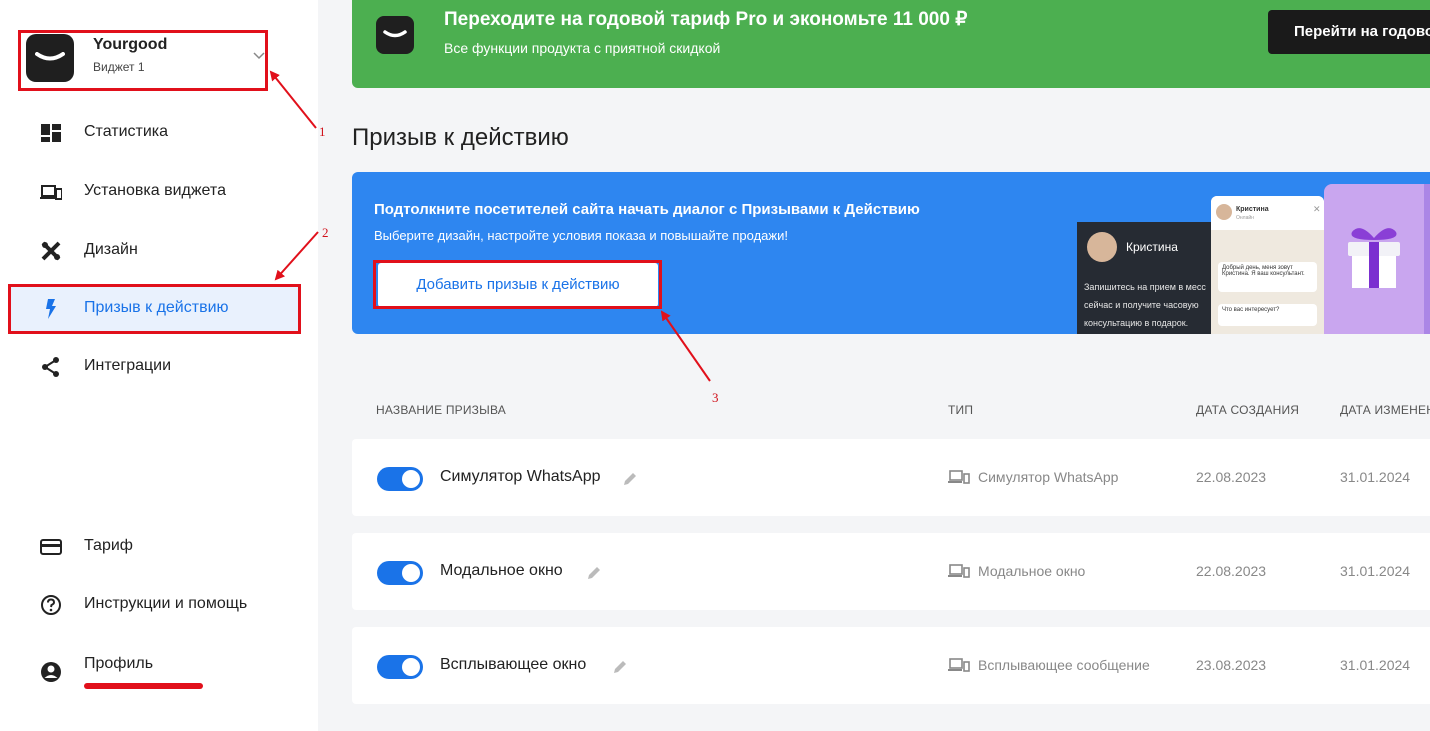 The width and height of the screenshot is (1430, 731). I want to click on sidebar-item-label: Установка виджета, so click(155, 190).